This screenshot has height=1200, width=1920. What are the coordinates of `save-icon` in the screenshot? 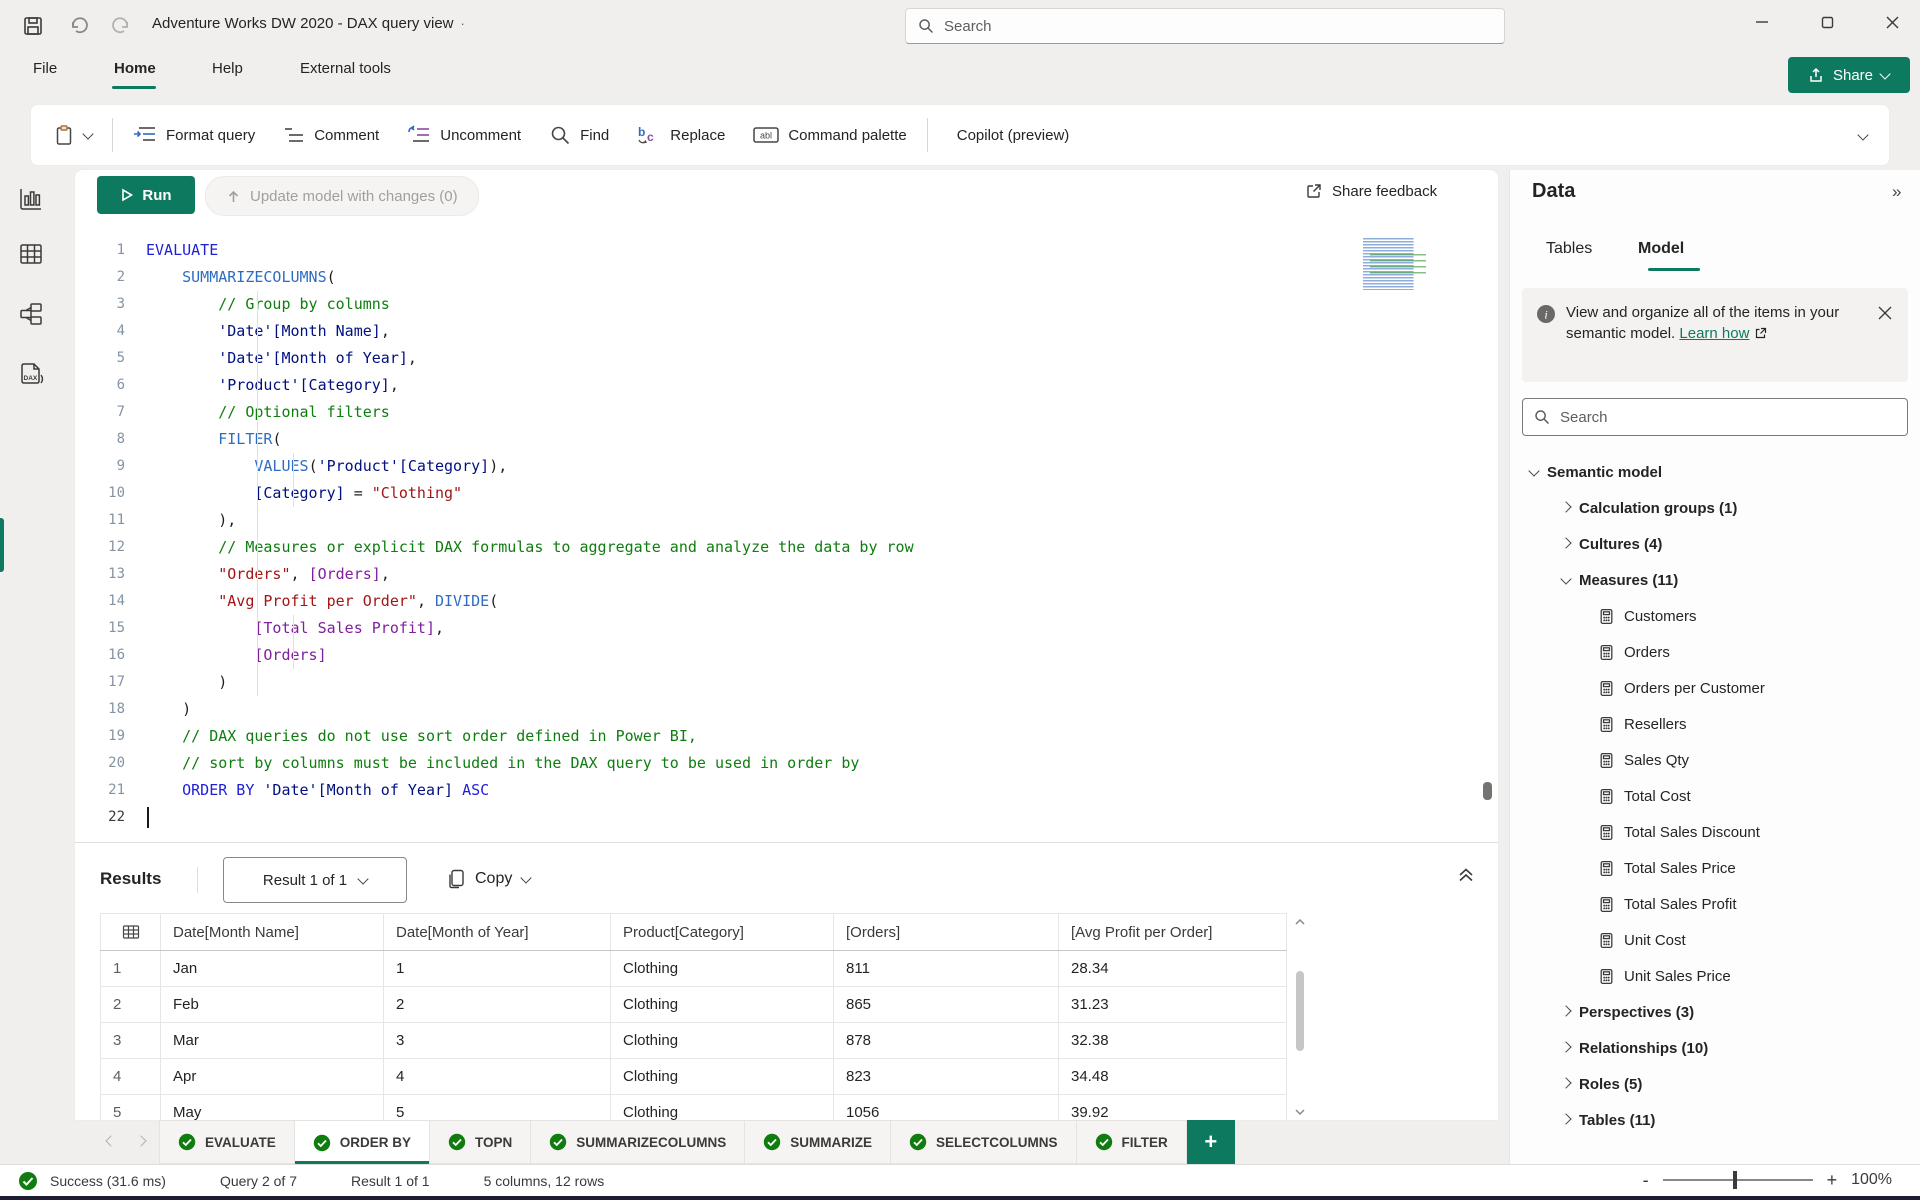 It's located at (33, 26).